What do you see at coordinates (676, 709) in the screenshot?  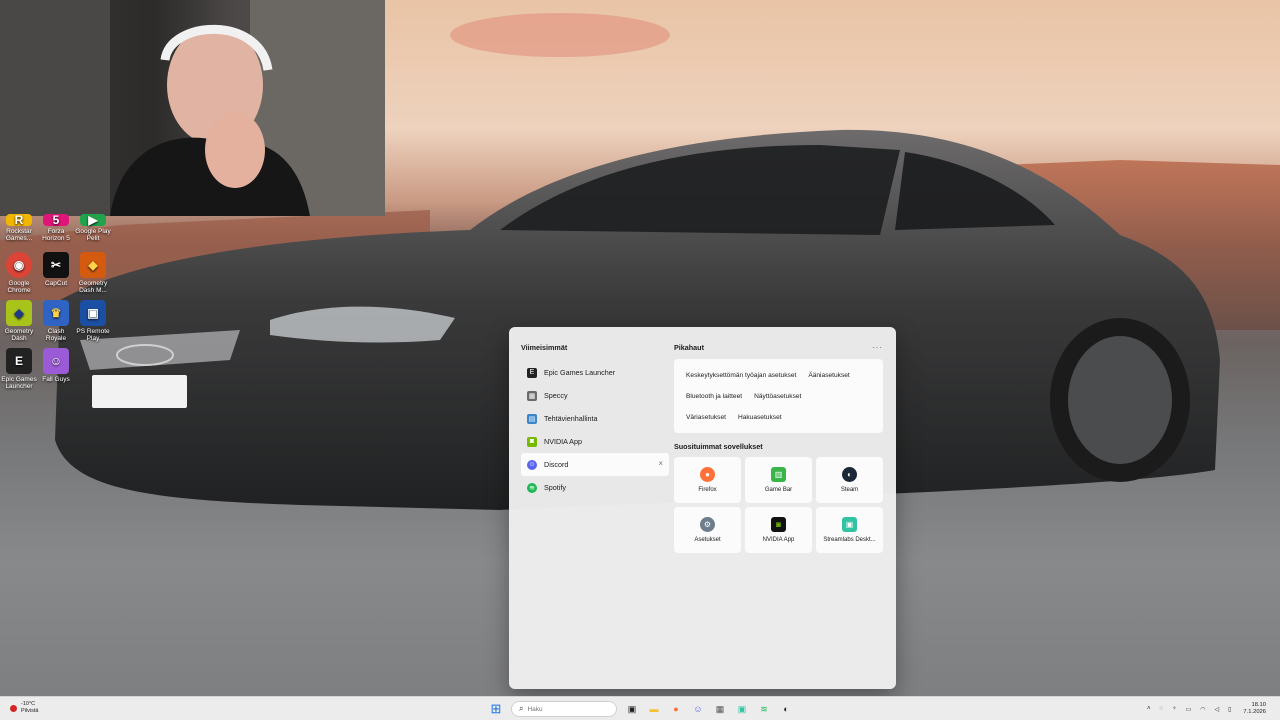 I see `firefox-icon: ●` at bounding box center [676, 709].